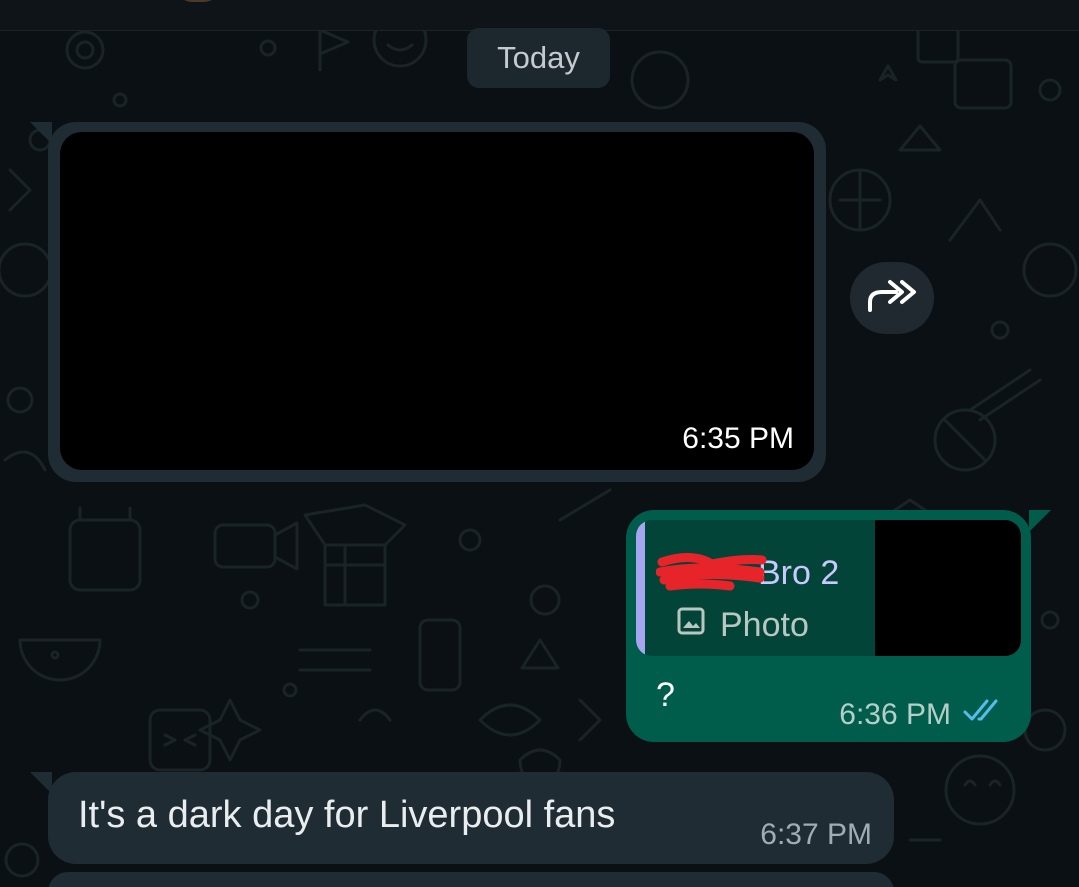 Image resolution: width=1079 pixels, height=887 pixels. Describe the element at coordinates (665, 695) in the screenshot. I see `message-text: ?` at that location.